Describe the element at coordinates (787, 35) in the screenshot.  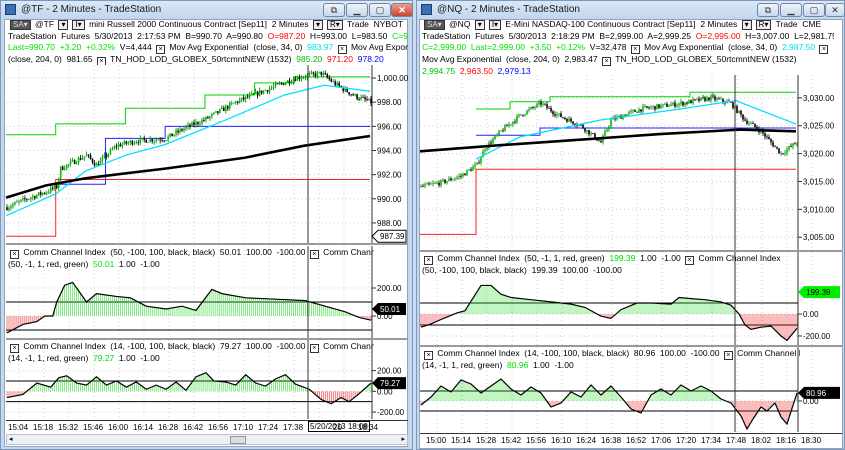
I see `header-text: H=3,007.00 L=2,981.75` at that location.